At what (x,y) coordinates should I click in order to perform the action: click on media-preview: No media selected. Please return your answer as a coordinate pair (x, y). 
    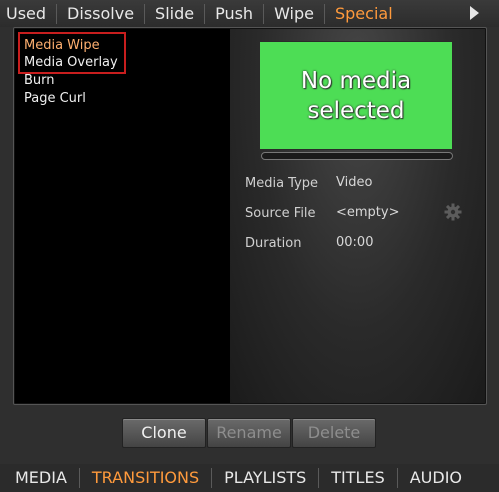
    Looking at the image, I should click on (356, 95).